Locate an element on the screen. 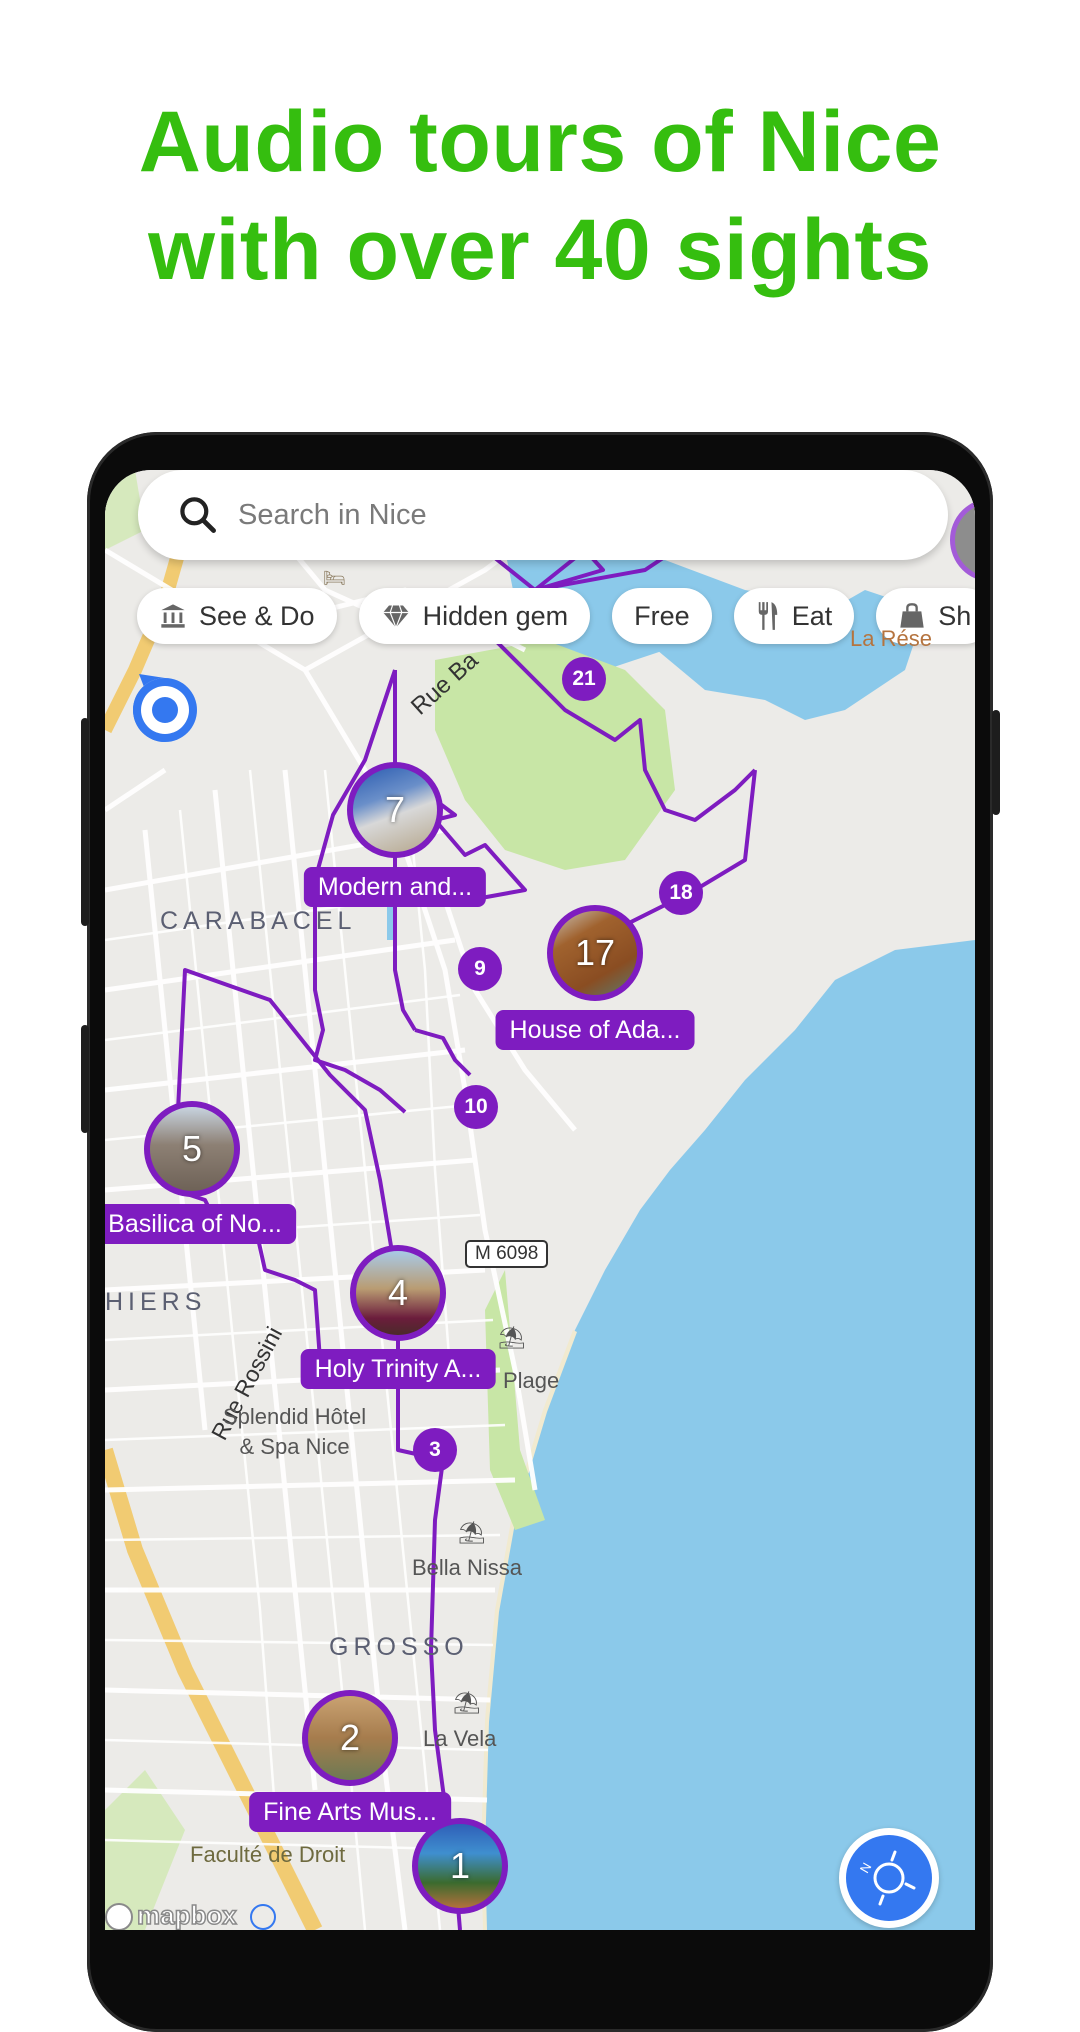 The height and width of the screenshot is (2032, 1080). sight-number: 7 is located at coordinates (395, 809).